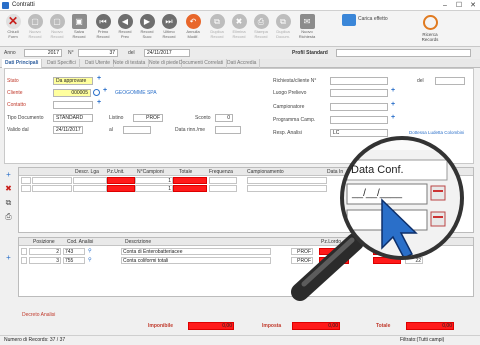  What do you see at coordinates (35, 340) in the screenshot?
I see `record-count: Numero di Records: 37 / 37` at bounding box center [35, 340].